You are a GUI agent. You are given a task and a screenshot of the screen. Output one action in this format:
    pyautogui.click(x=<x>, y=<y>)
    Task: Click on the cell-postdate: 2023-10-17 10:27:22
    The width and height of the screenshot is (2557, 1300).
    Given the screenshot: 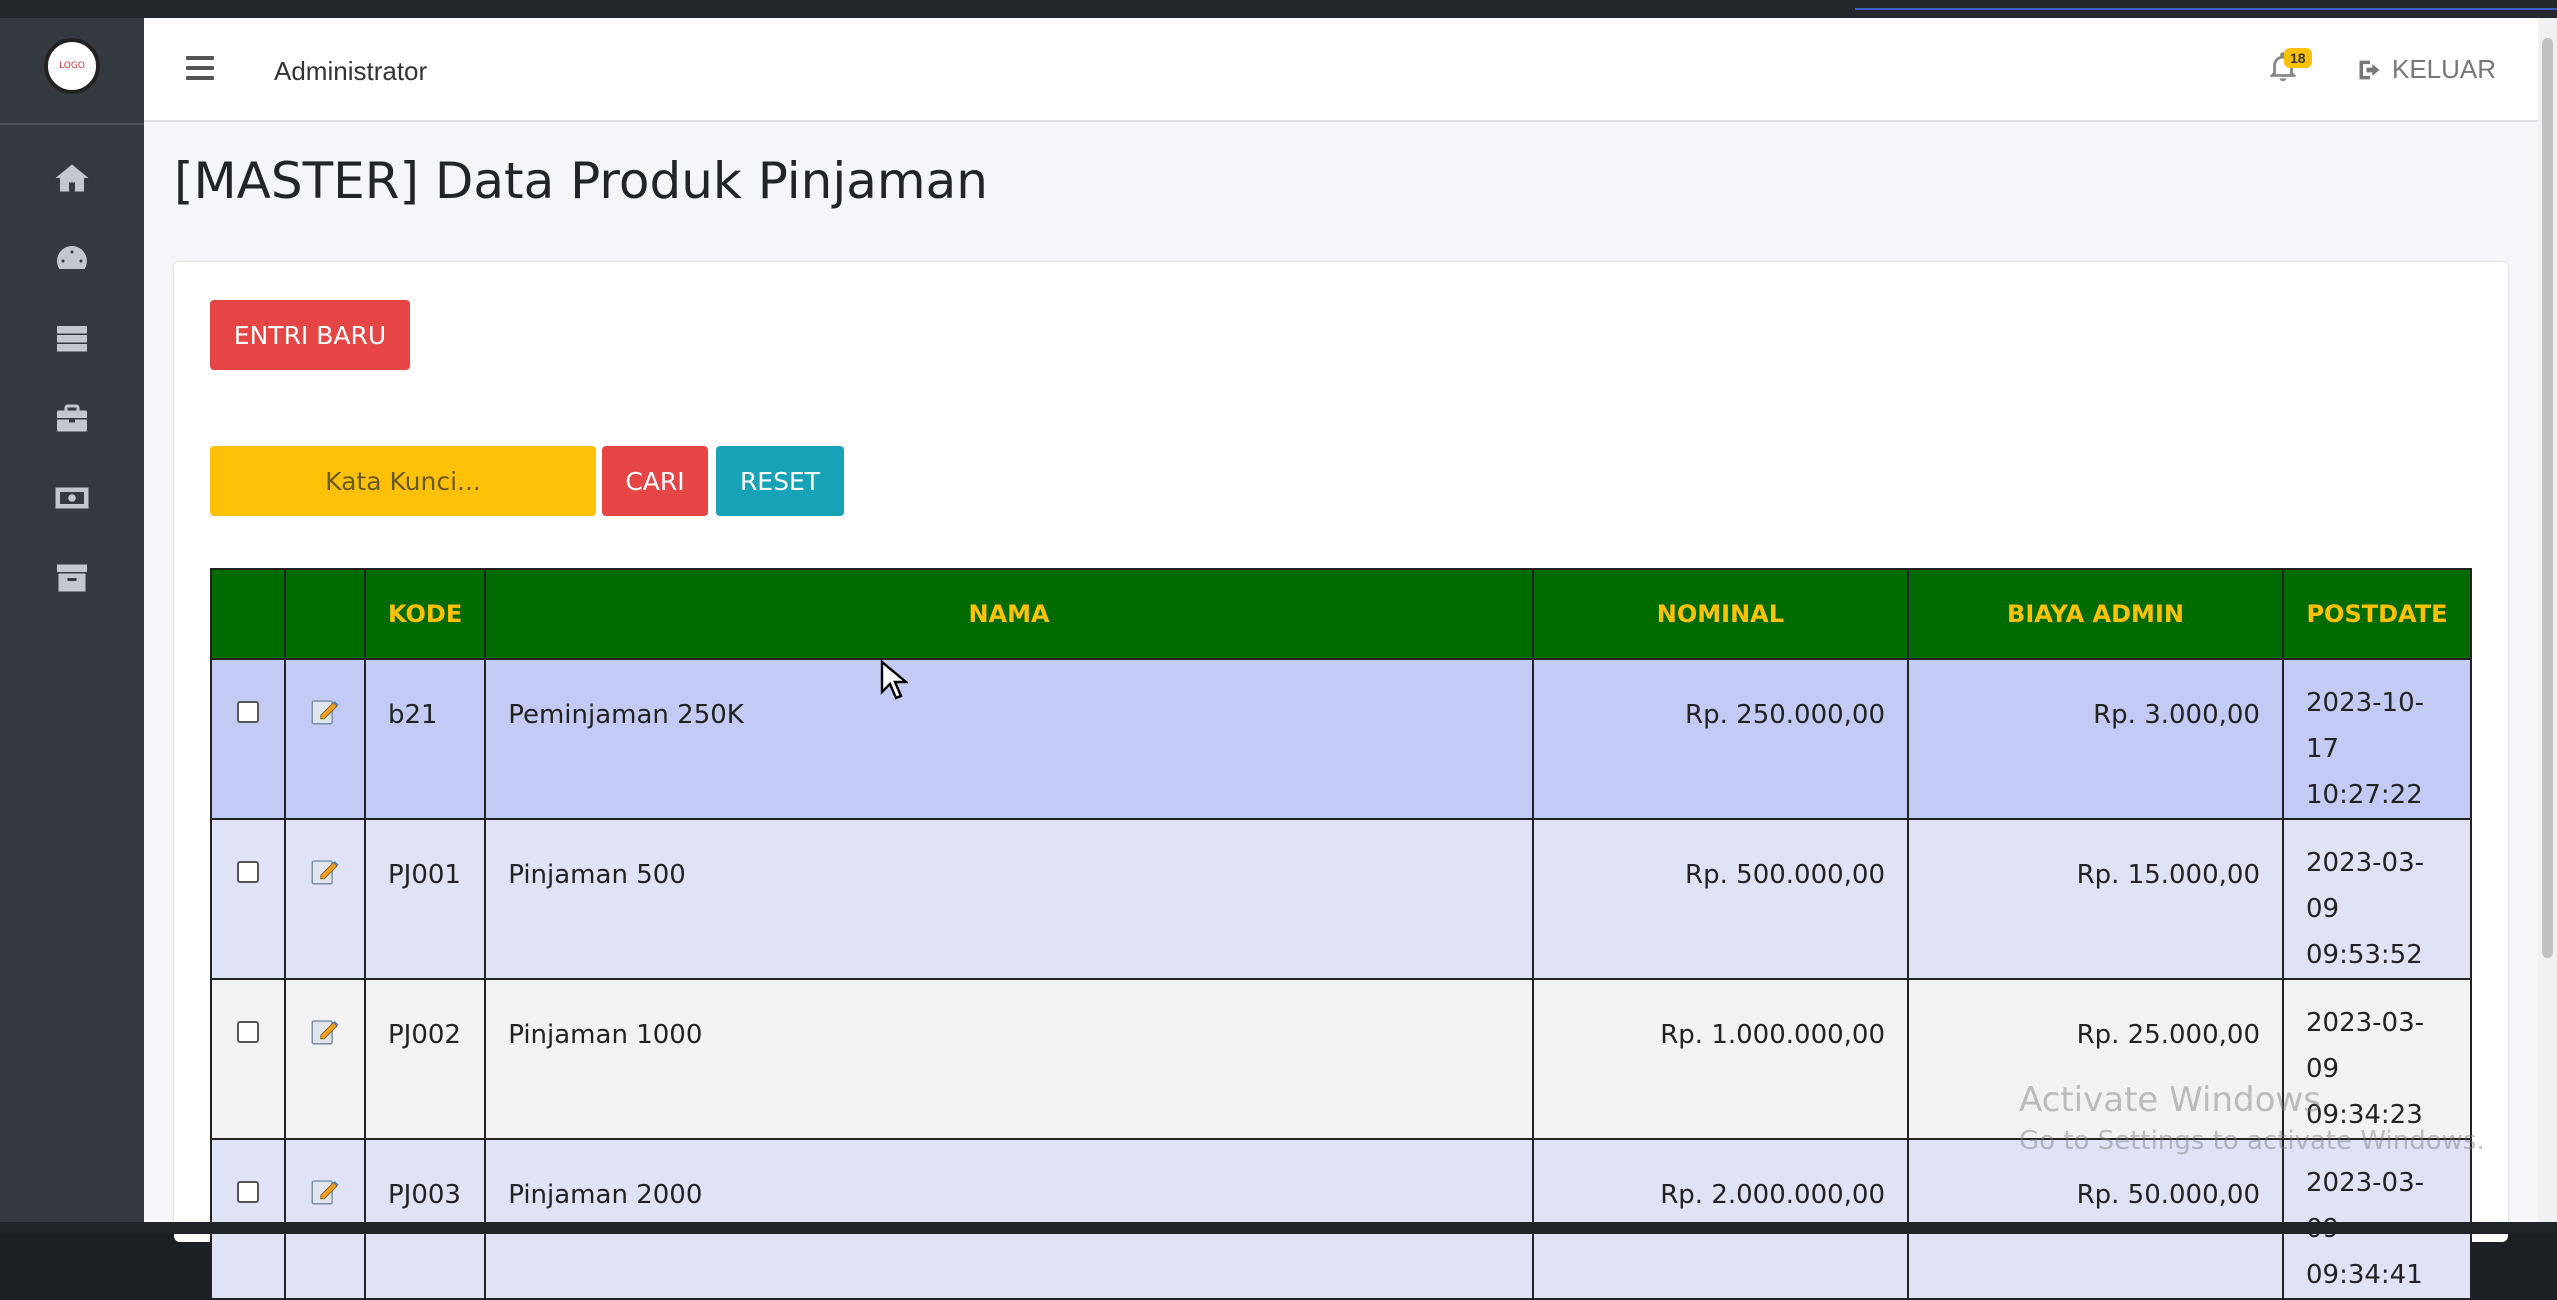 What is the action you would take?
    pyautogui.click(x=2377, y=739)
    